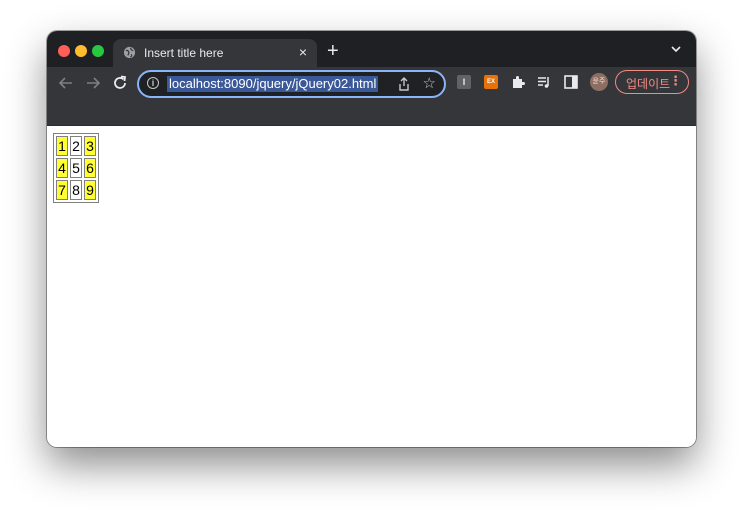 This screenshot has width=743, height=510. I want to click on table-cell: 2, so click(76, 146).